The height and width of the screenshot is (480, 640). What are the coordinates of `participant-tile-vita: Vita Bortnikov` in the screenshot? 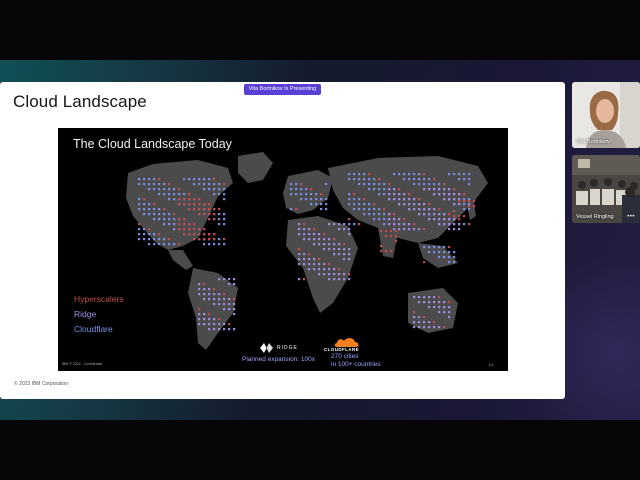 It's located at (606, 115).